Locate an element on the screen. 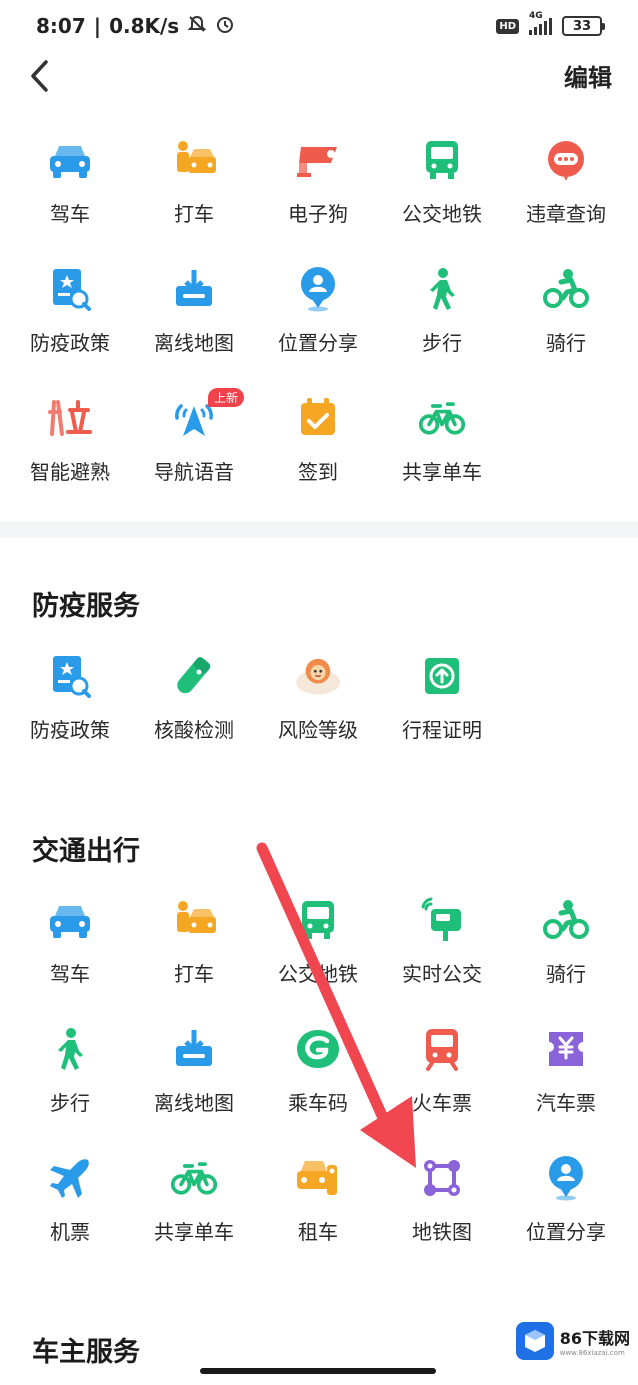 Image resolution: width=638 pixels, height=1385 pixels. flight-ticket-icon is located at coordinates (70, 1178).